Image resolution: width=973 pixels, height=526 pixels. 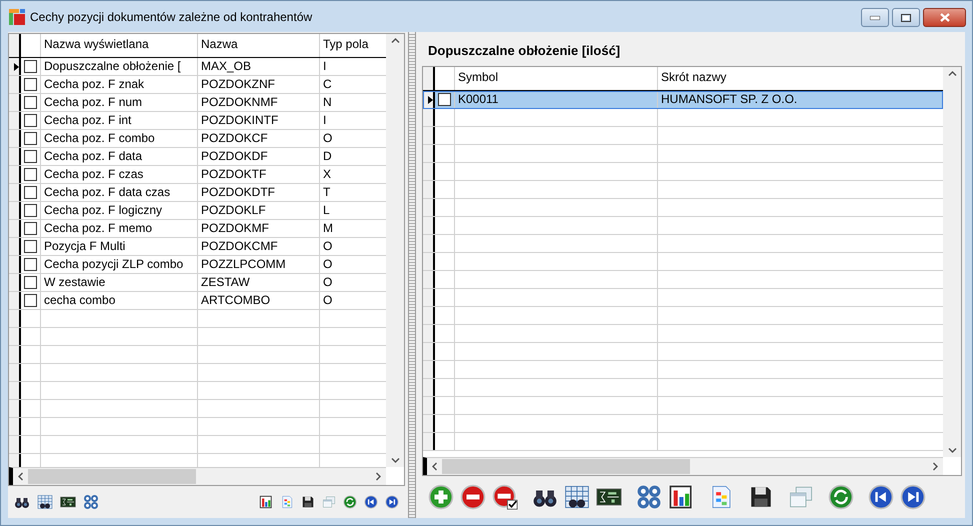 I want to click on column-header: Nazwa wyświetlana, so click(x=119, y=45).